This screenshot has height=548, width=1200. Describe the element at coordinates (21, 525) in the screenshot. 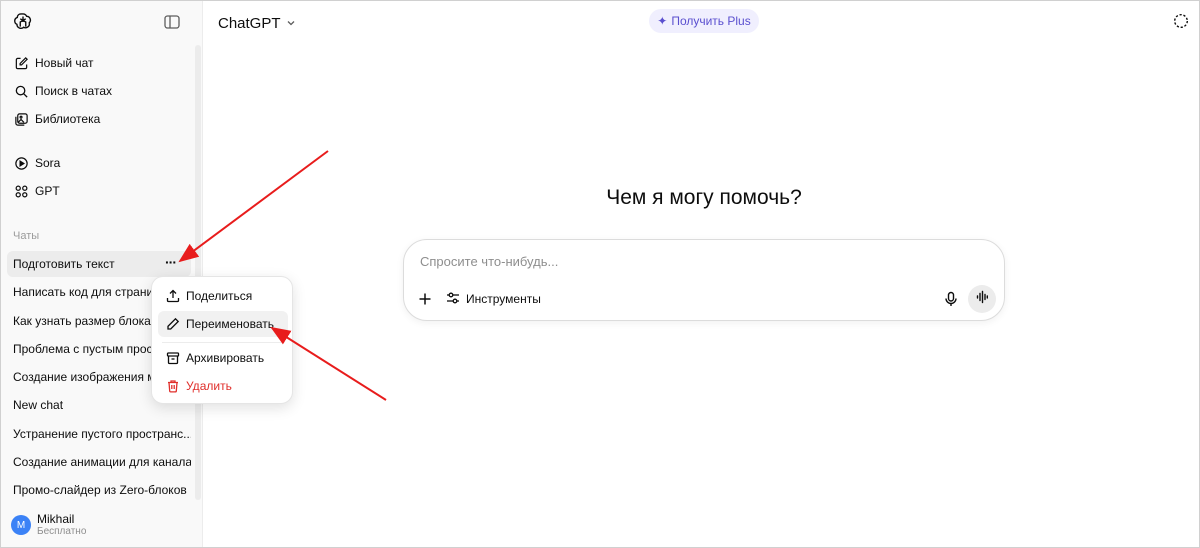

I see `avatar: M` at that location.